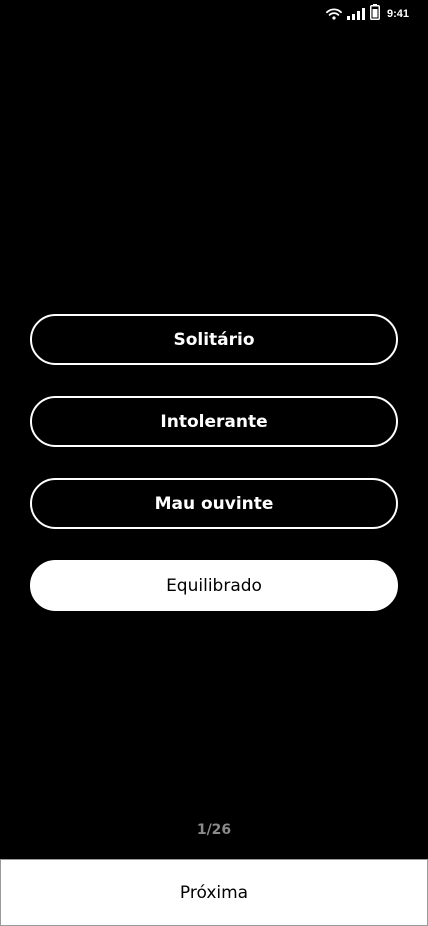  I want to click on option-button-intolerante: Intolerante, so click(214, 421).